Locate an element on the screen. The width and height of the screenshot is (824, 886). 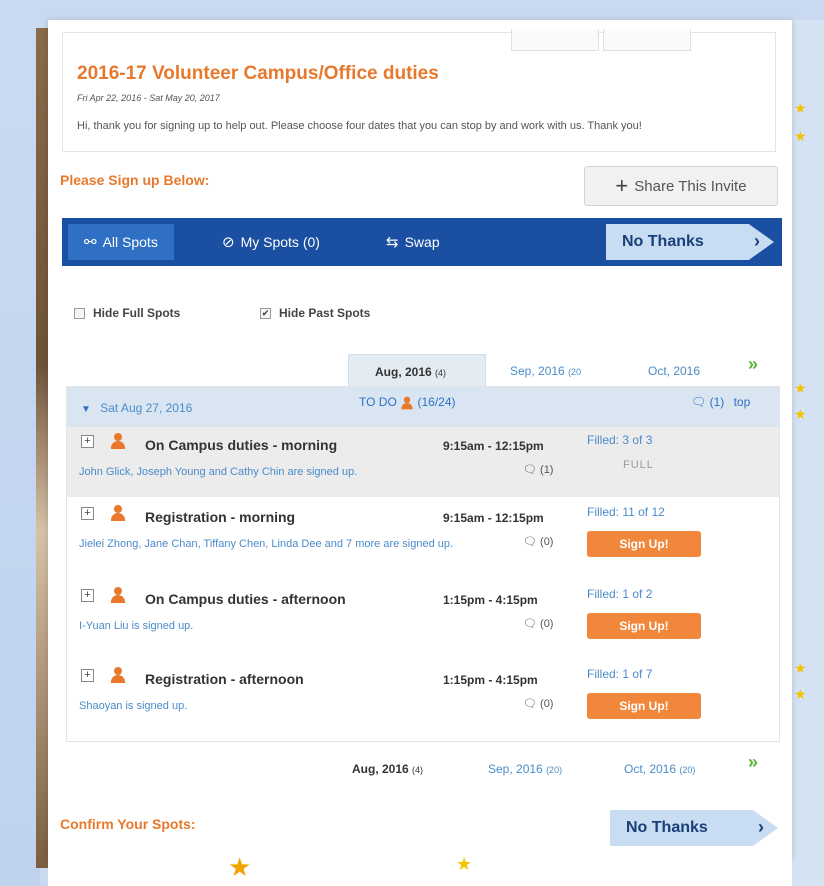
swap-icon: ⇆ is located at coordinates (392, 242).